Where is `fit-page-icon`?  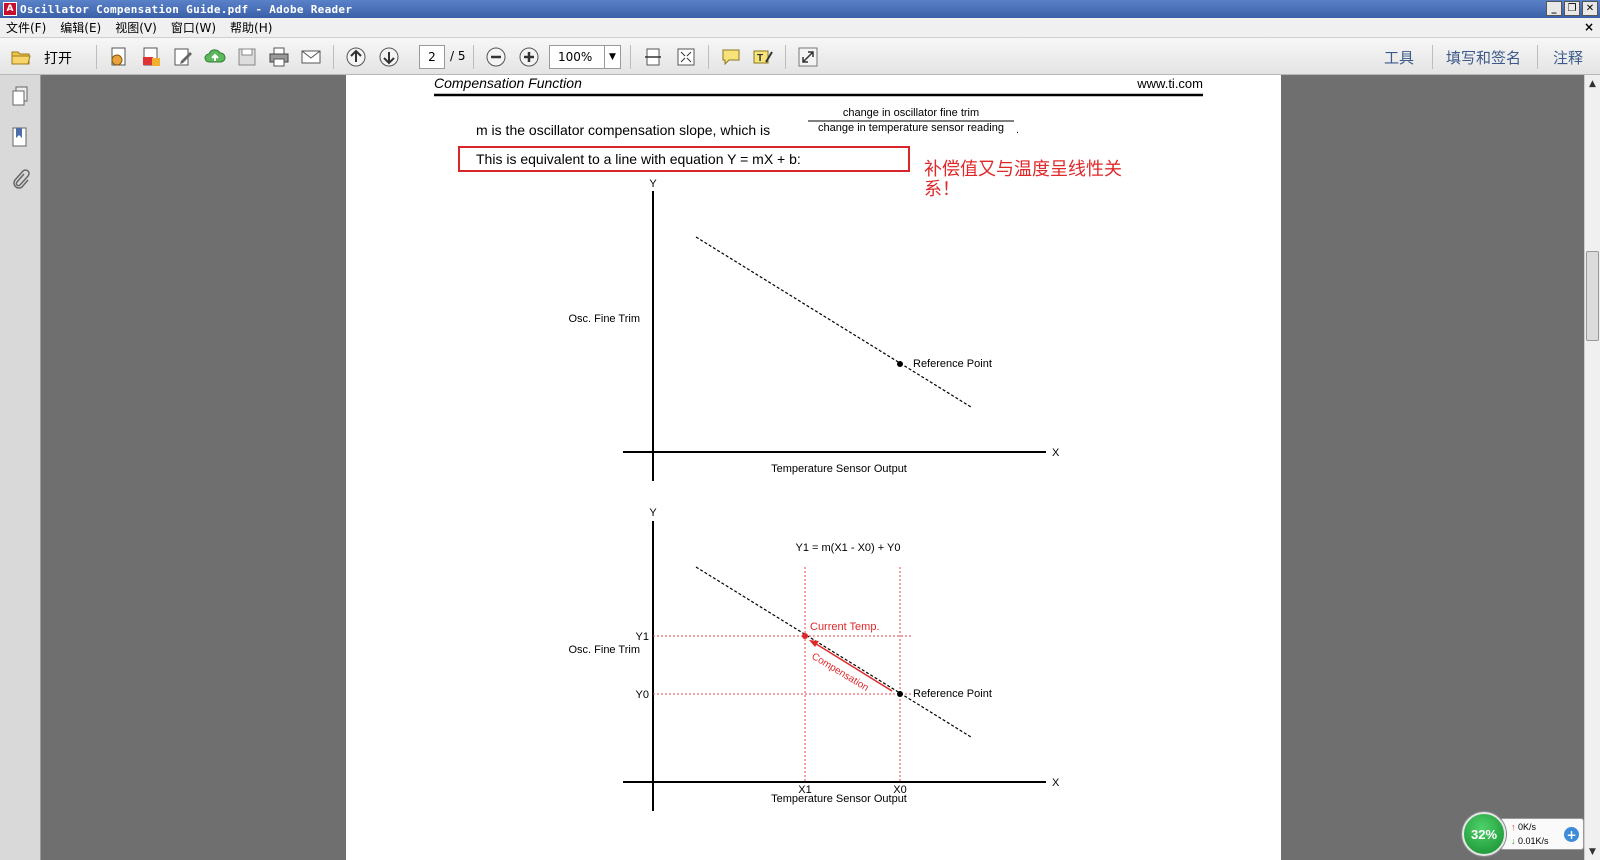
fit-page-icon is located at coordinates (653, 57).